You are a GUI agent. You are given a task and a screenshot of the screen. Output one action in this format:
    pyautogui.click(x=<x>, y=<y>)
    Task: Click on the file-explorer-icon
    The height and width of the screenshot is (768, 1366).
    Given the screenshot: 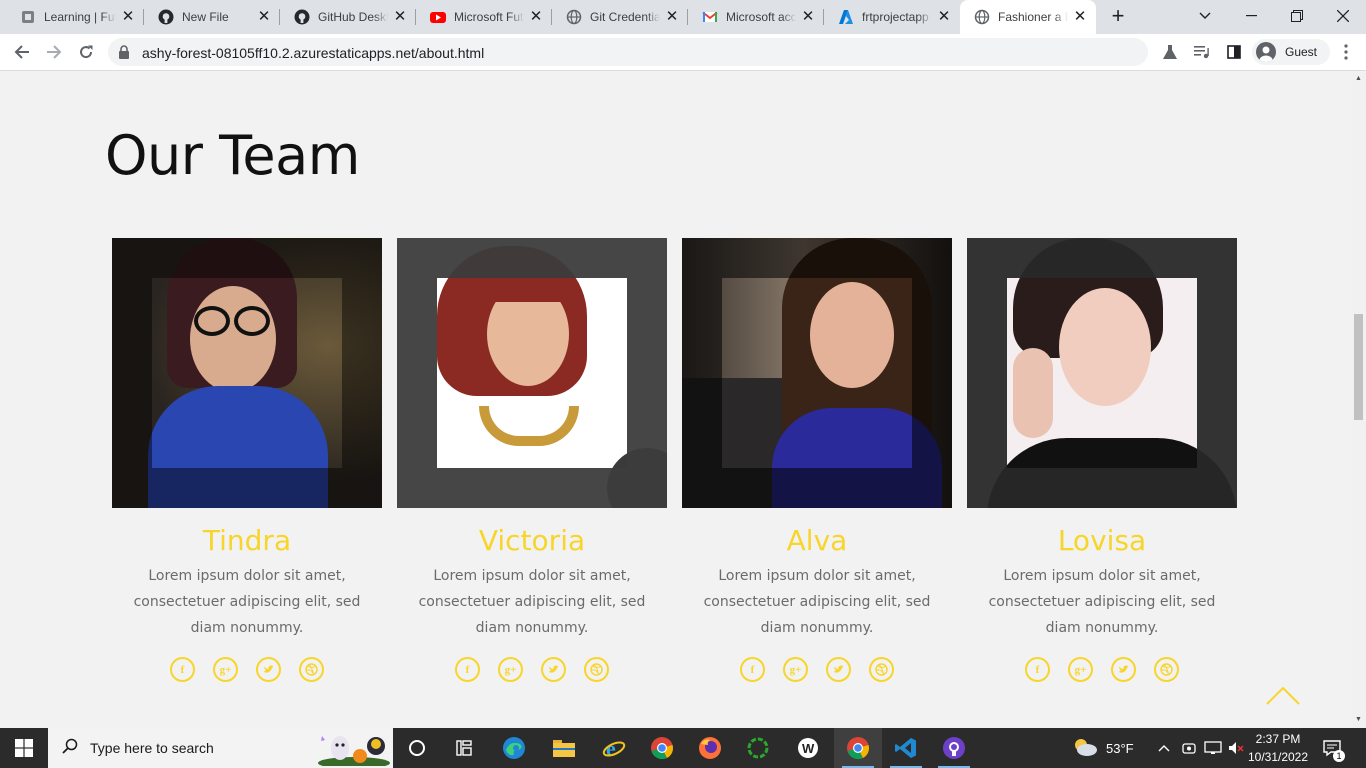 What is the action you would take?
    pyautogui.click(x=564, y=748)
    